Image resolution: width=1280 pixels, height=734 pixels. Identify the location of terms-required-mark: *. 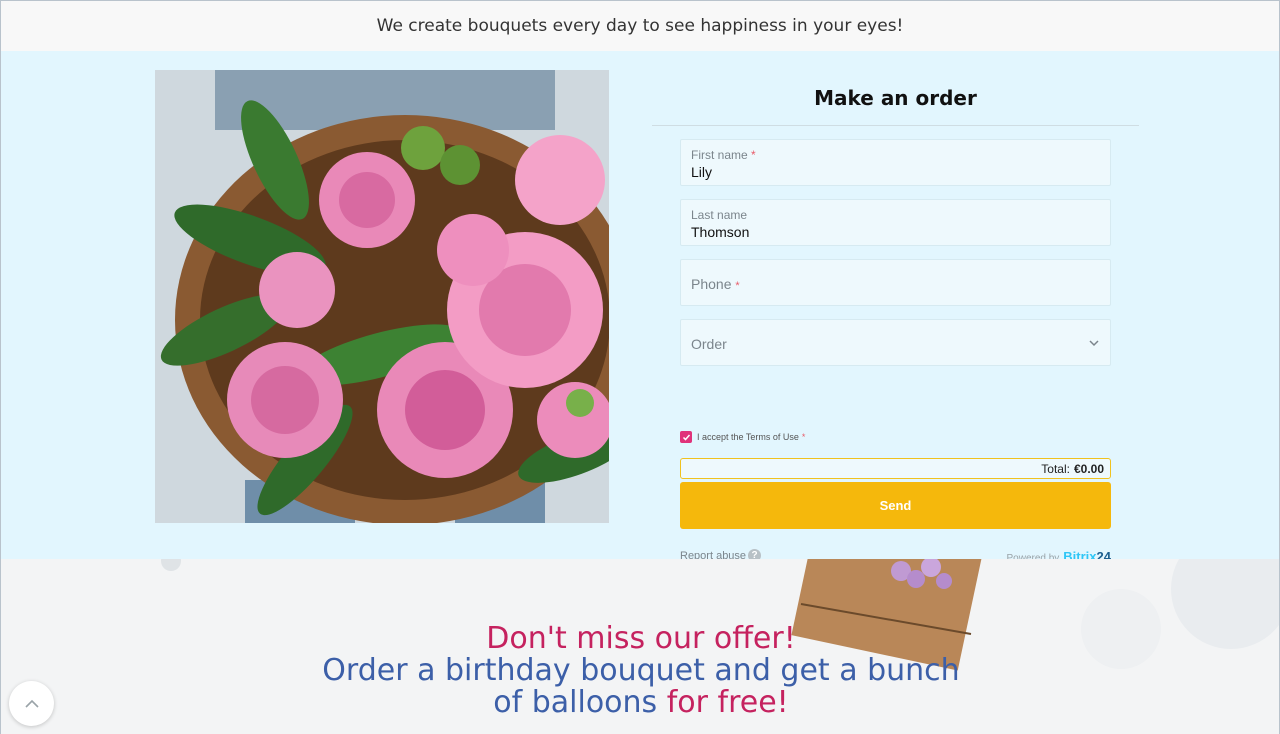
(803, 437).